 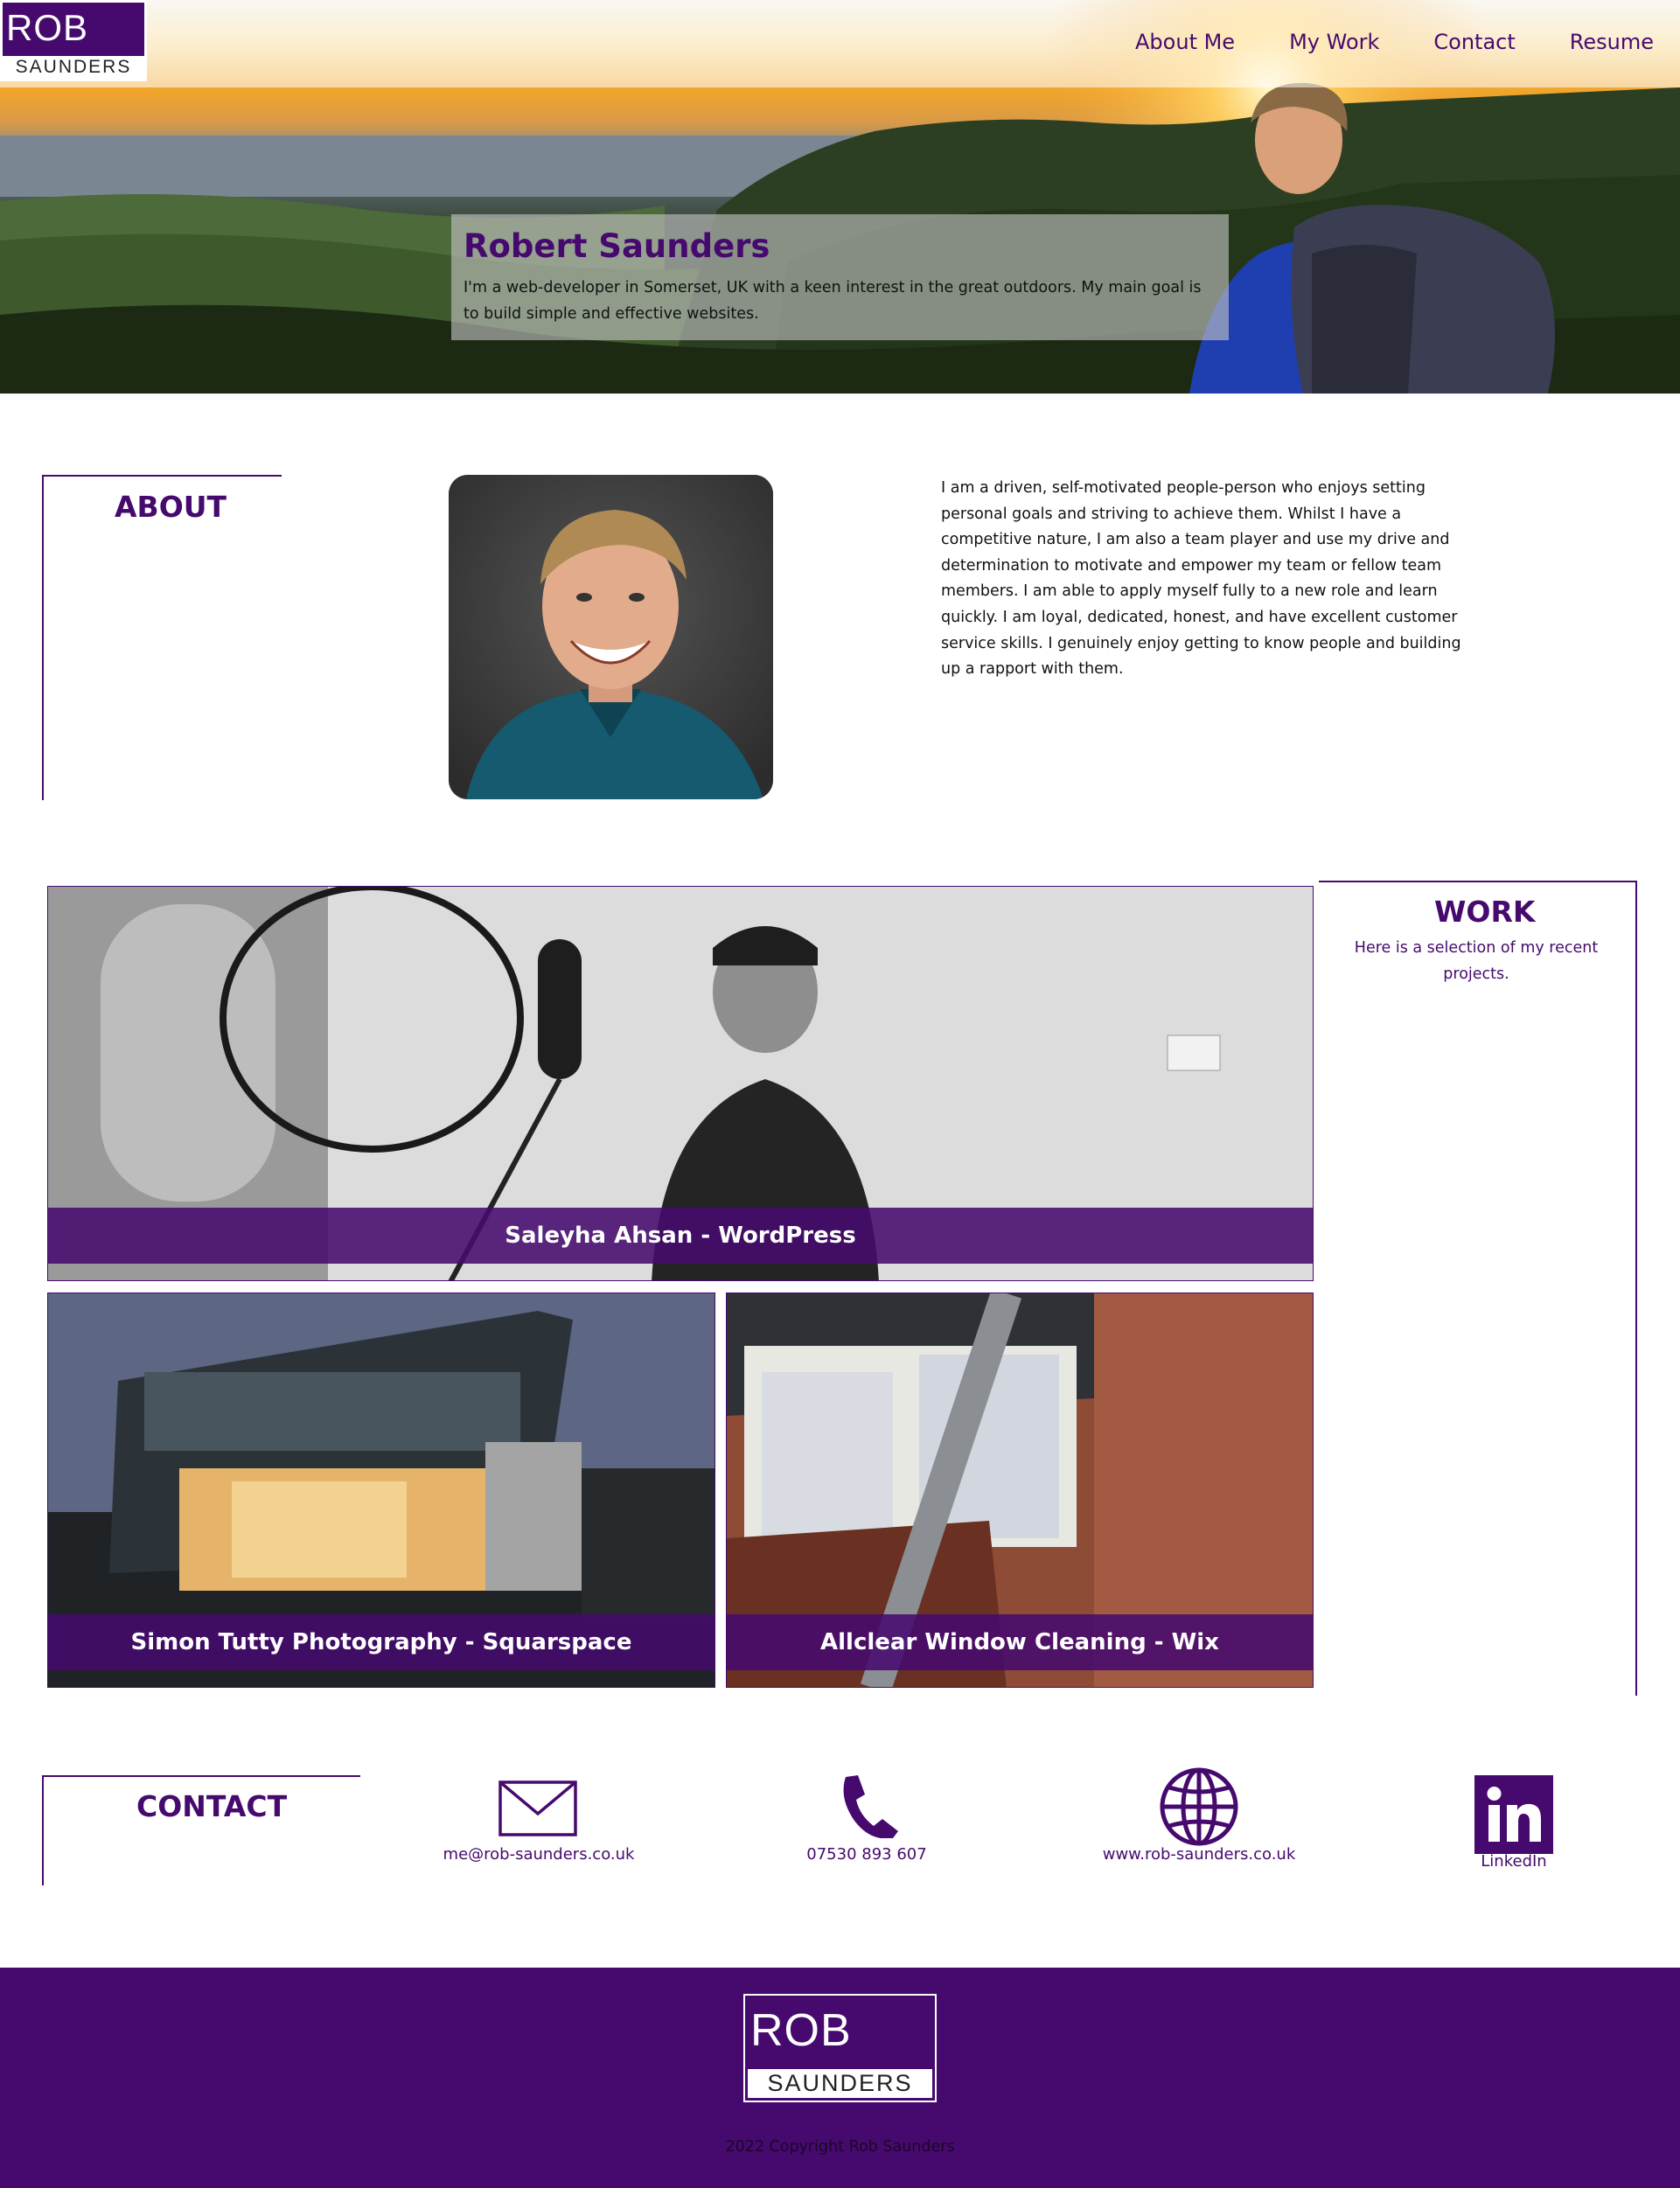 I want to click on envelope-icon, so click(x=538, y=1806).